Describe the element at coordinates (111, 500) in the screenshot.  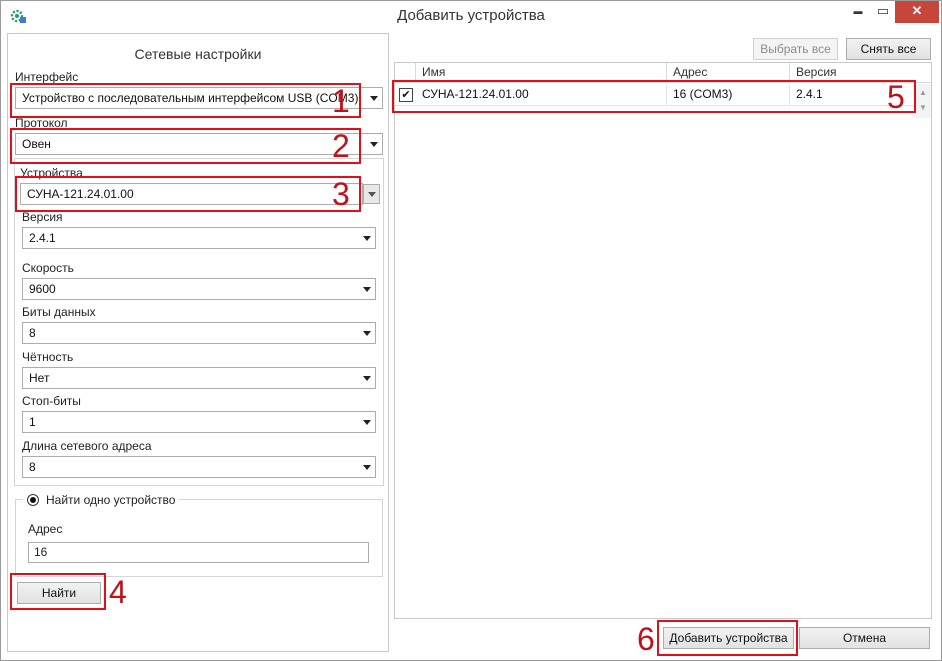
I see `find-one-label: Найти одно устройство` at that location.